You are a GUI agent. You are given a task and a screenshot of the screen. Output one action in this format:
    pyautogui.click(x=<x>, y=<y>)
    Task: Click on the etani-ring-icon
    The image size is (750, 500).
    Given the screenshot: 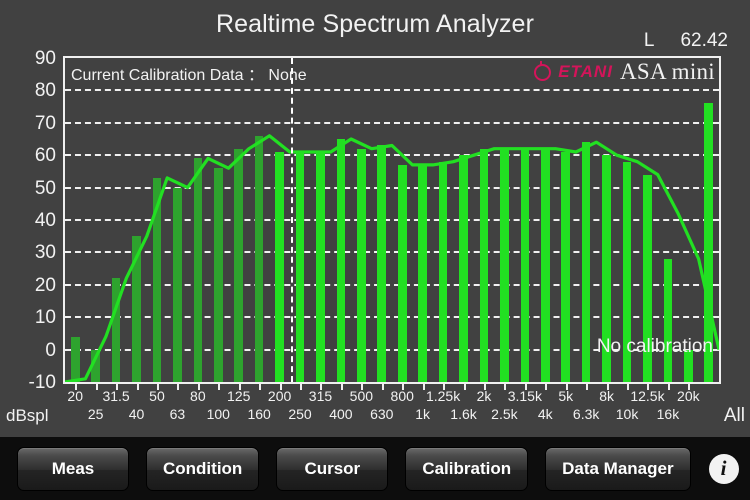 What is the action you would take?
    pyautogui.click(x=543, y=70)
    